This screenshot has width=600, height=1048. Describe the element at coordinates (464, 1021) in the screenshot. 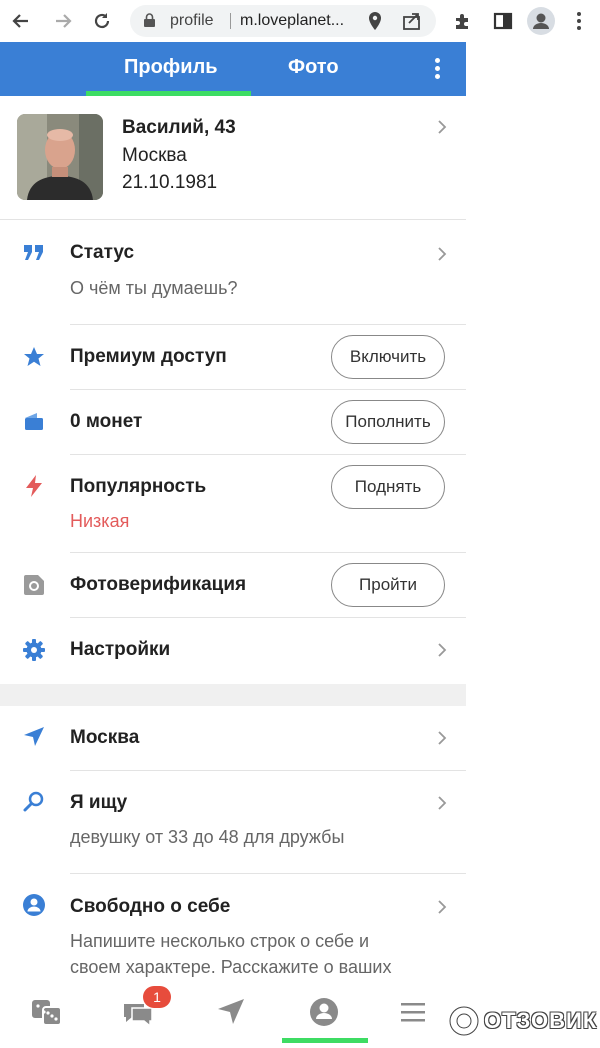

I see `watermark-logo-icon` at that location.